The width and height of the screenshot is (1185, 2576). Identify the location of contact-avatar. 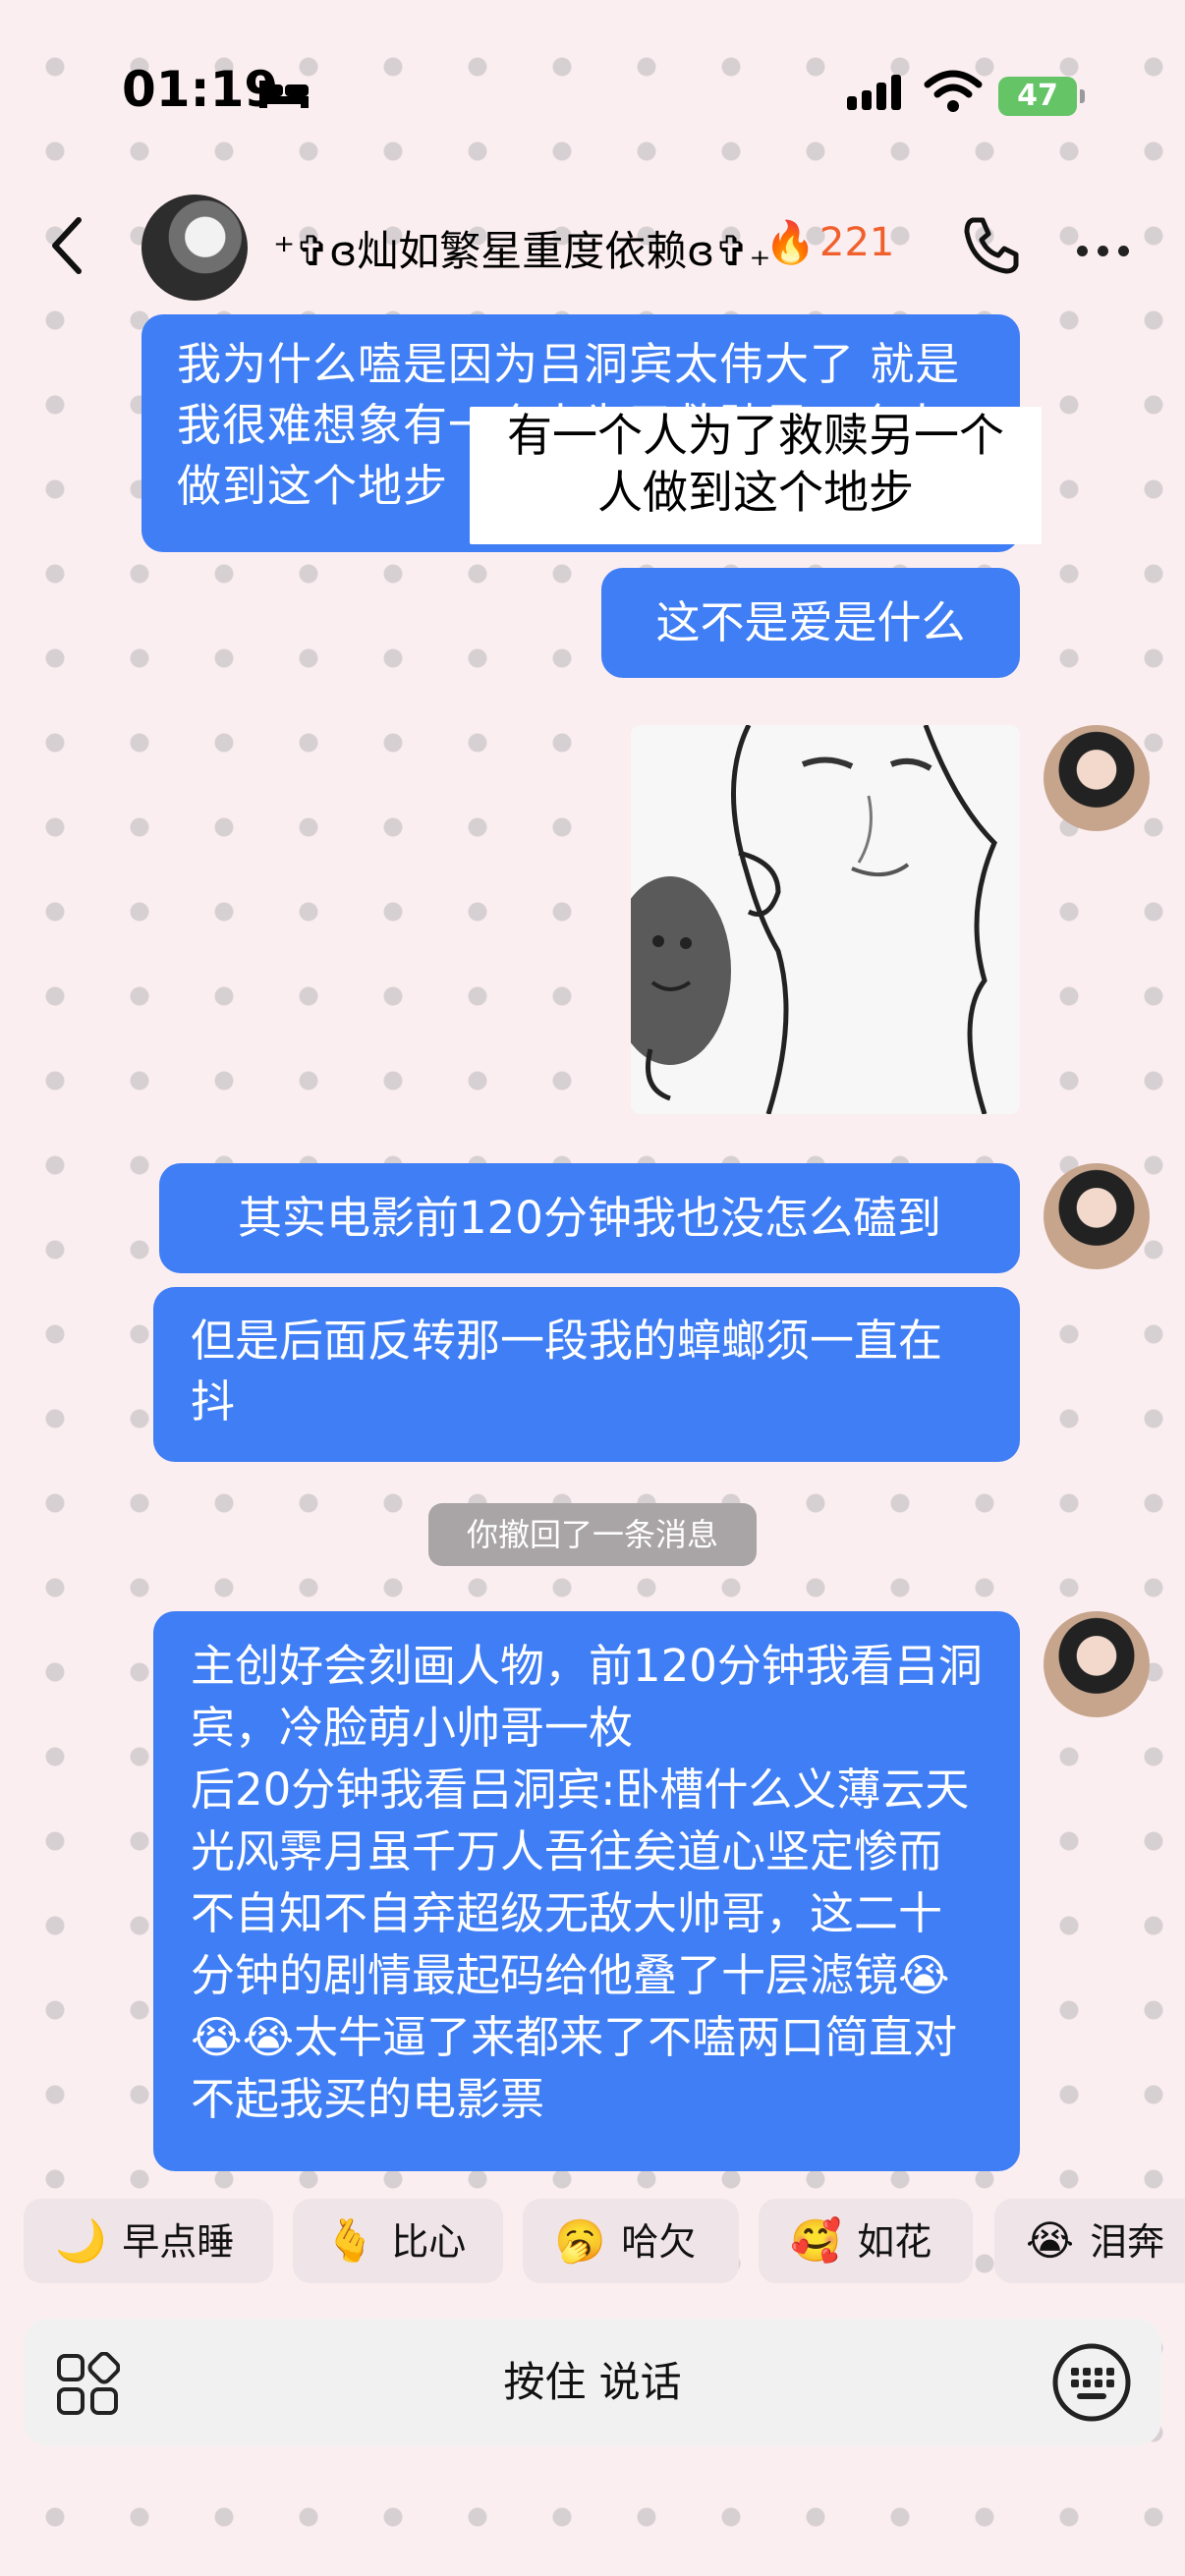
(195, 248).